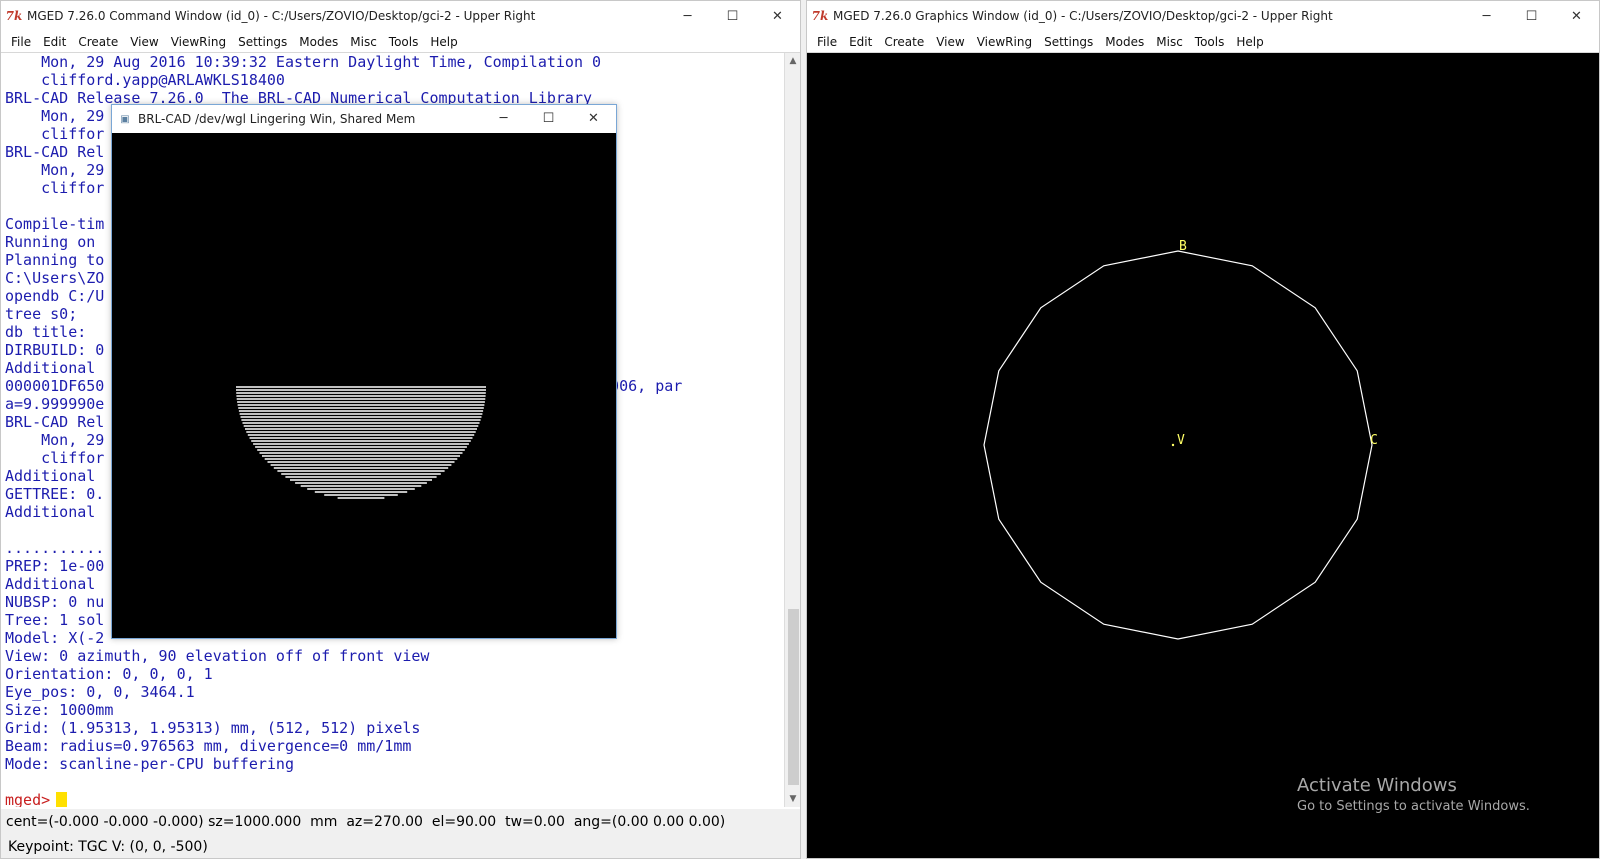  I want to click on scroll-down-arrow-icon: ▼, so click(792, 799).